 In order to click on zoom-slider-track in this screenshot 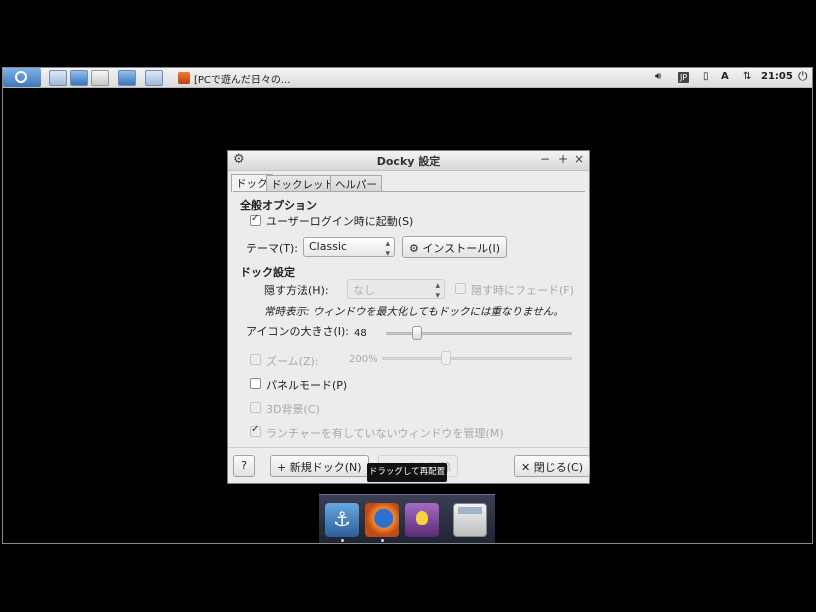, I will do `click(477, 358)`.